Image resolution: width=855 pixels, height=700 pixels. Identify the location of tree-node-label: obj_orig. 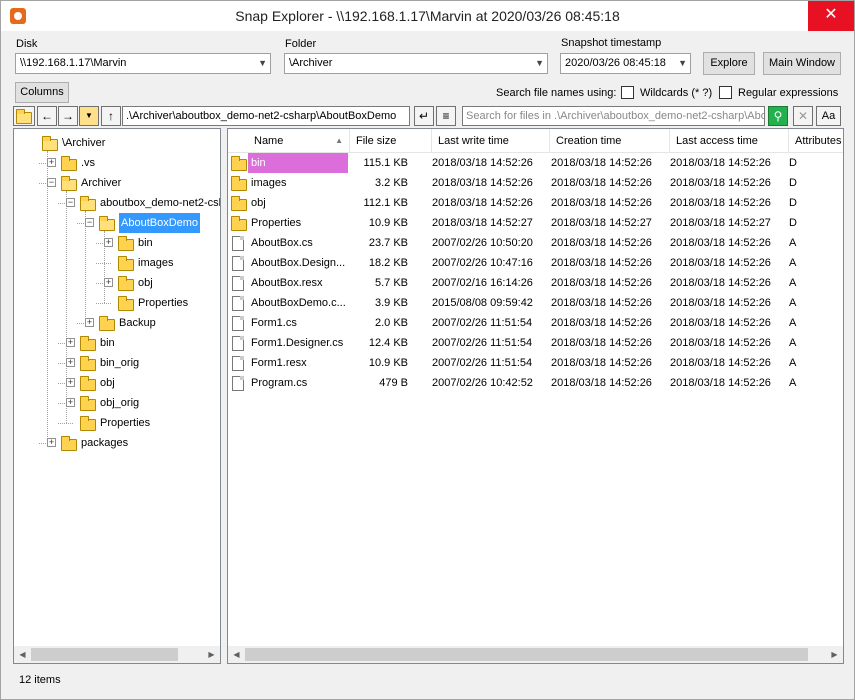
(120, 403).